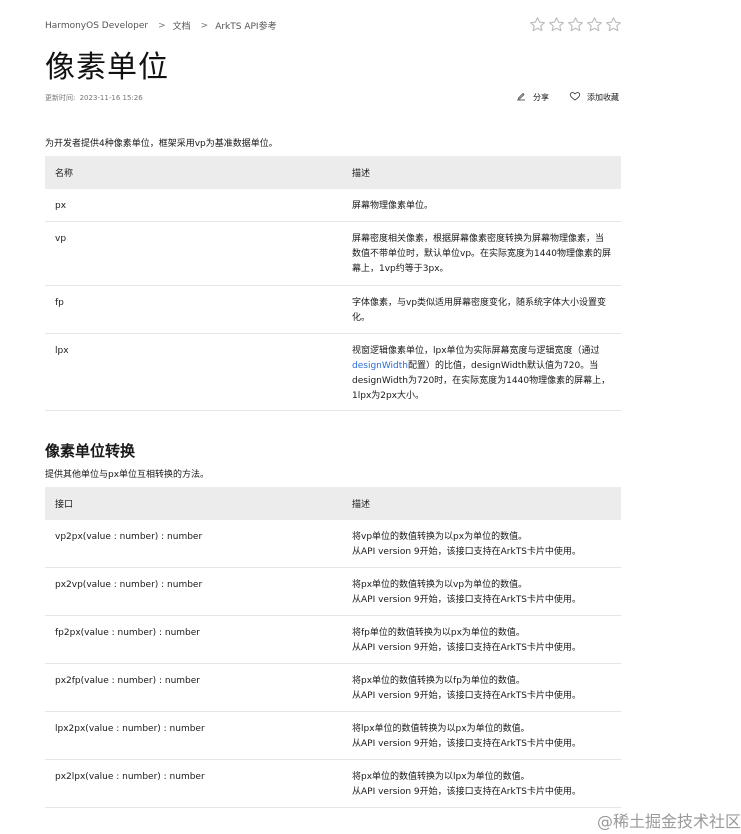 This screenshot has width=741, height=834. I want to click on column-header-api: 接口, so click(64, 505).